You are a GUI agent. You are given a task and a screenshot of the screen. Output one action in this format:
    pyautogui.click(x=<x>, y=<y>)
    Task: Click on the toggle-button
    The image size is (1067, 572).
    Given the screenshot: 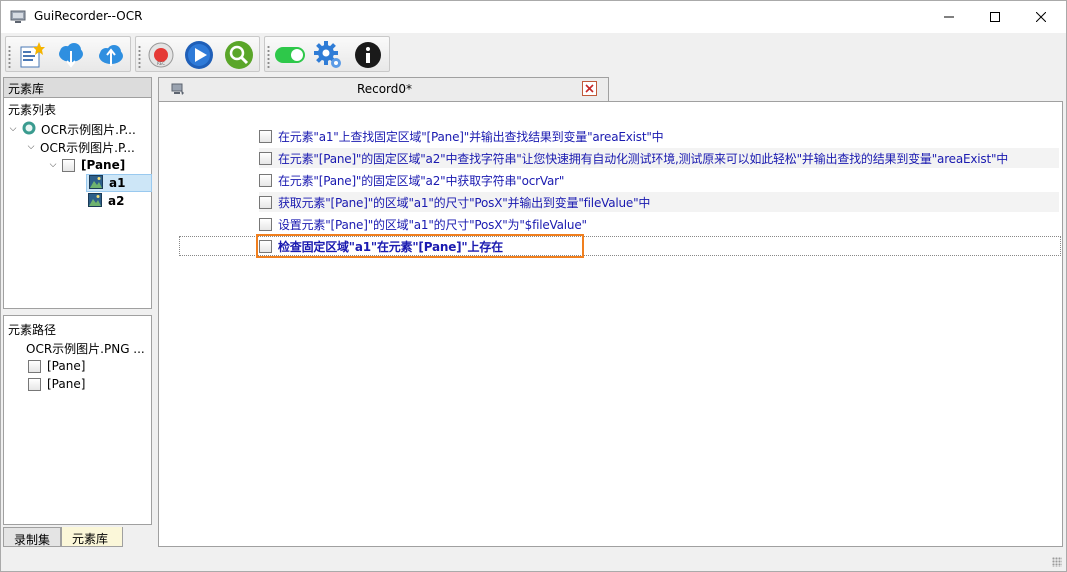 What is the action you would take?
    pyautogui.click(x=290, y=56)
    